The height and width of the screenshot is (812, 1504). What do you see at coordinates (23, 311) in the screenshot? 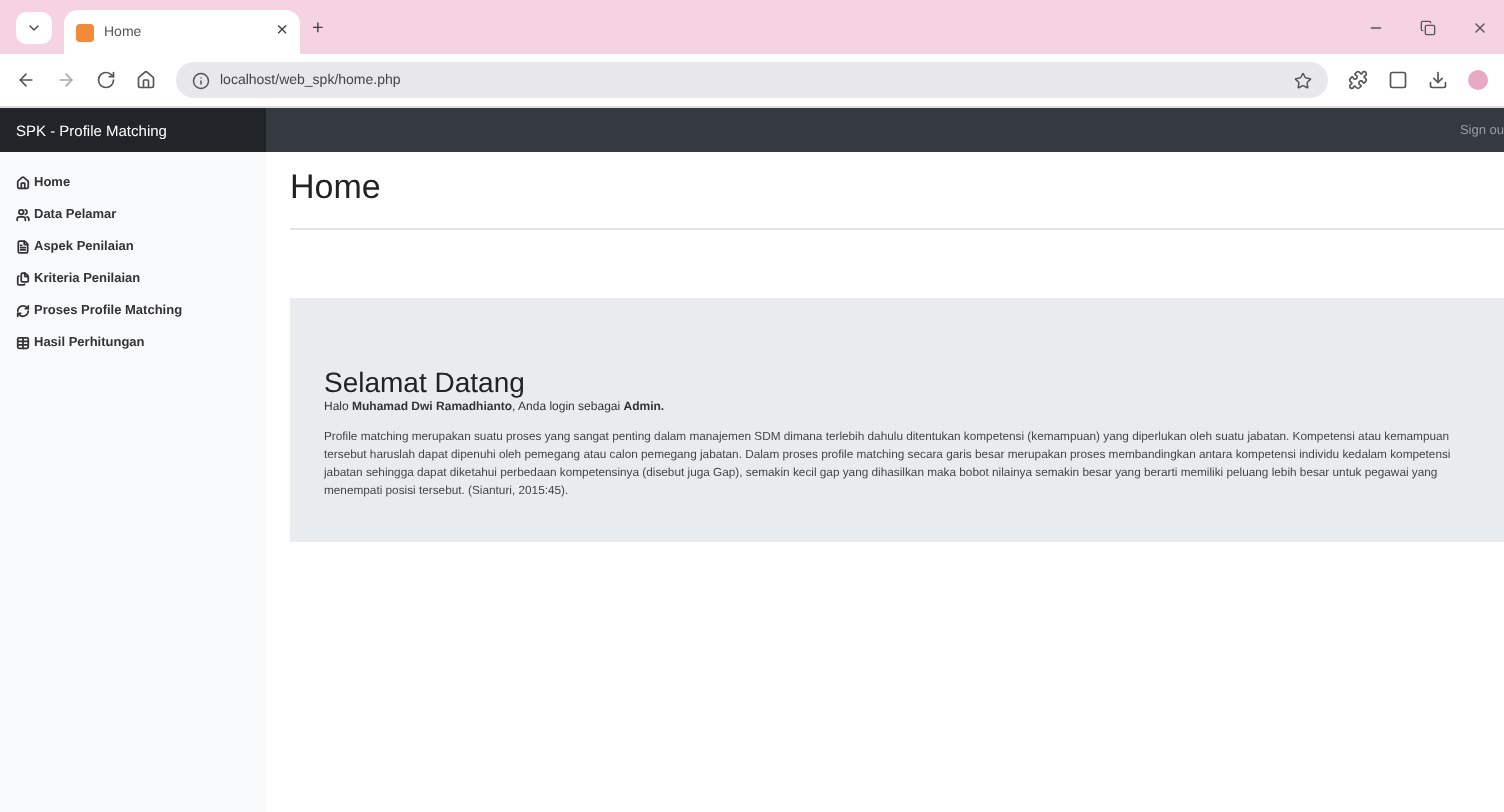
I see `refresh-icon` at bounding box center [23, 311].